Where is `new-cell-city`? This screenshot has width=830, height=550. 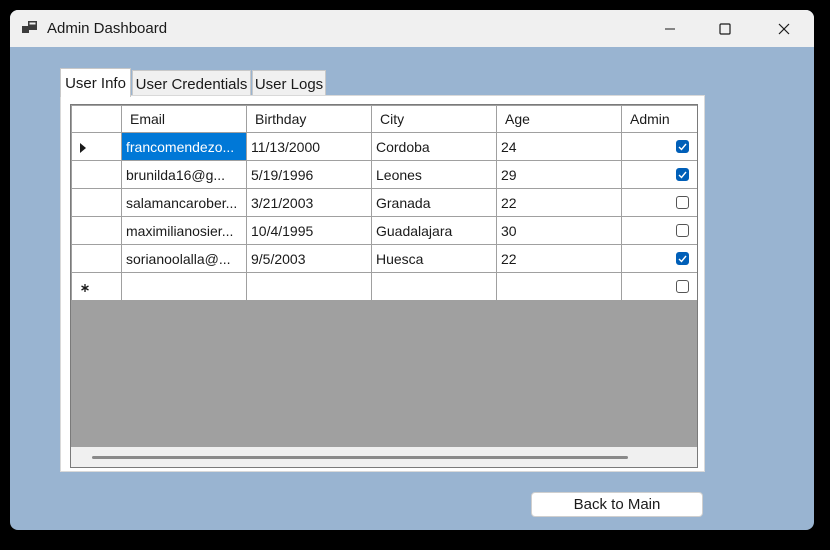 new-cell-city is located at coordinates (434, 286).